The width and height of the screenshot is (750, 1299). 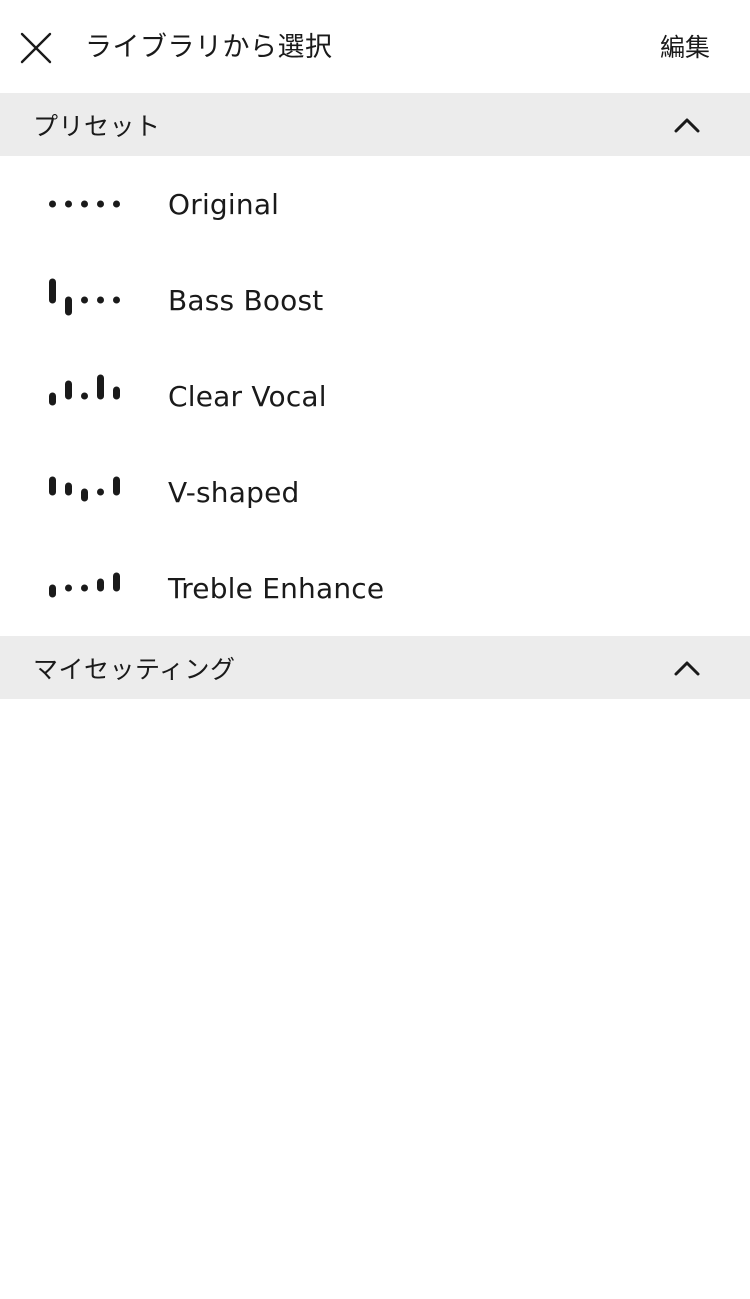 I want to click on edit-button: 編集, so click(x=685, y=48).